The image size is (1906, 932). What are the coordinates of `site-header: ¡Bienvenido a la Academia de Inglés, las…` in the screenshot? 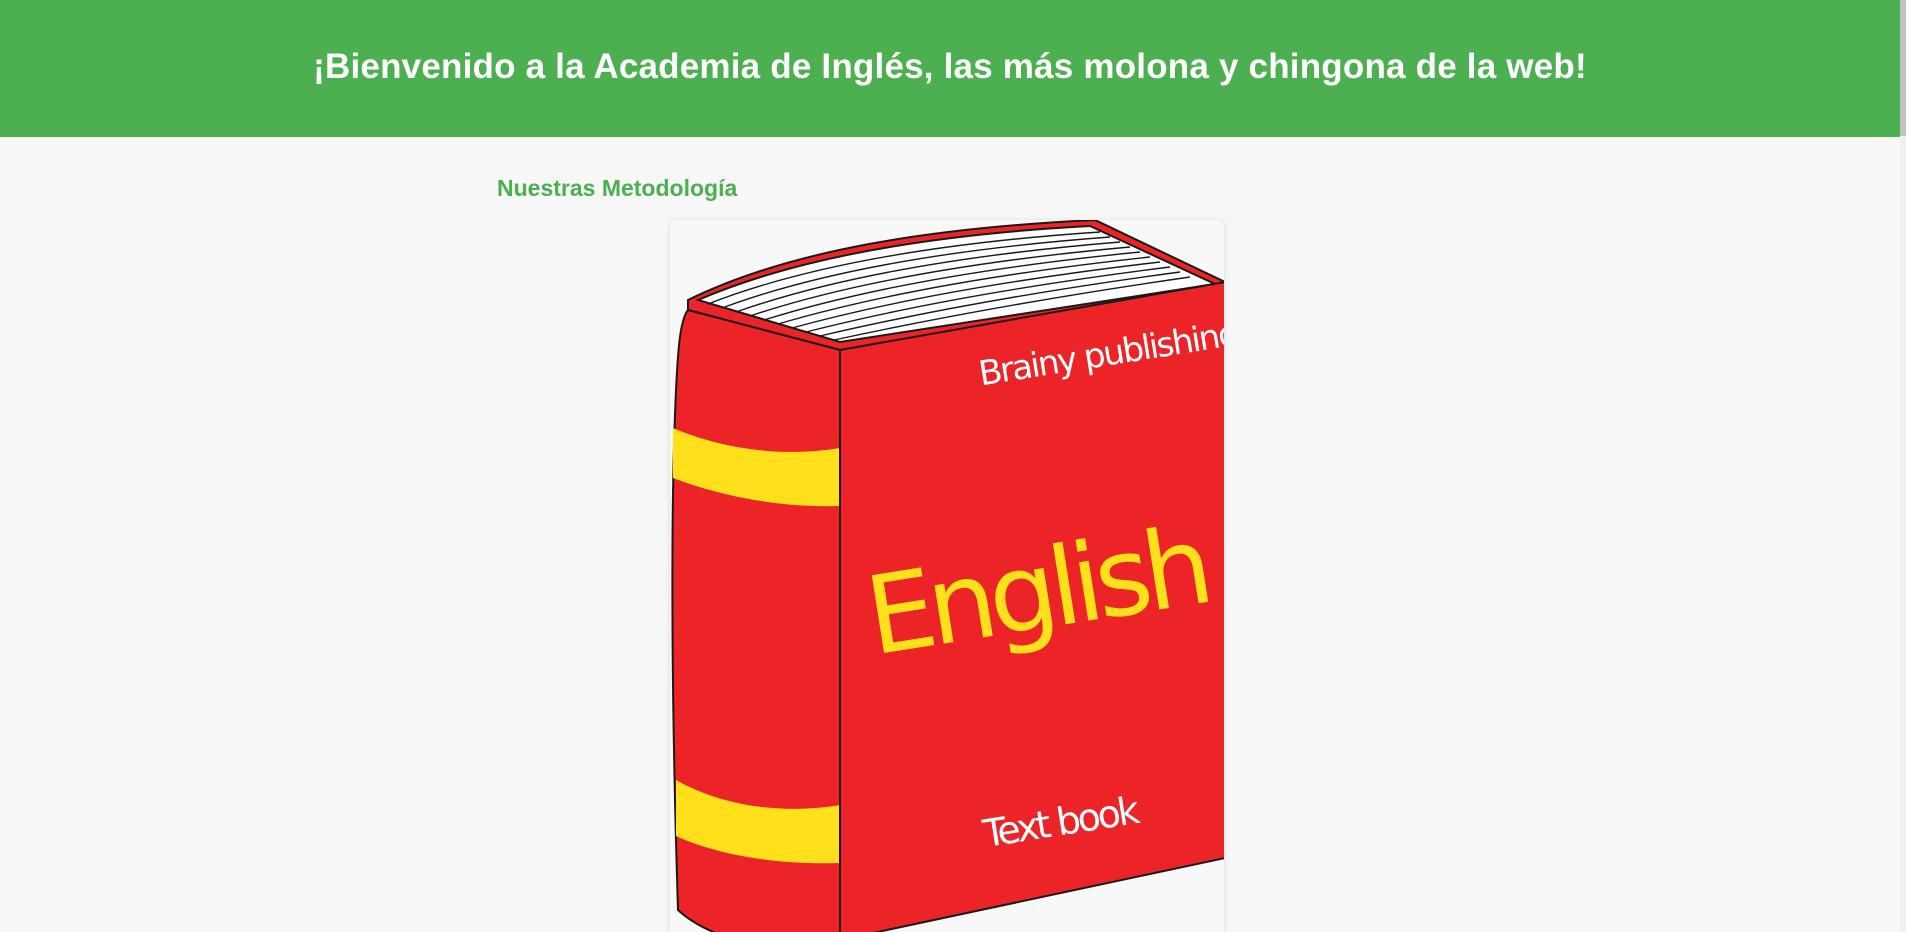 It's located at (950, 68).